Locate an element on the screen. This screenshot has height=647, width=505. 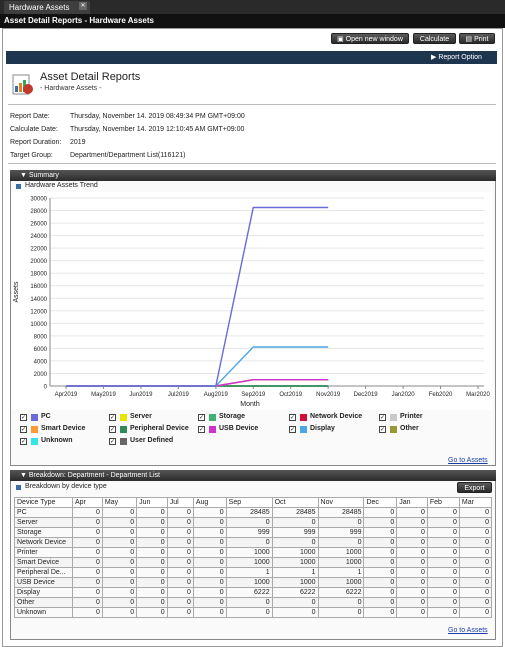
value-cell: 999 is located at coordinates (249, 532).